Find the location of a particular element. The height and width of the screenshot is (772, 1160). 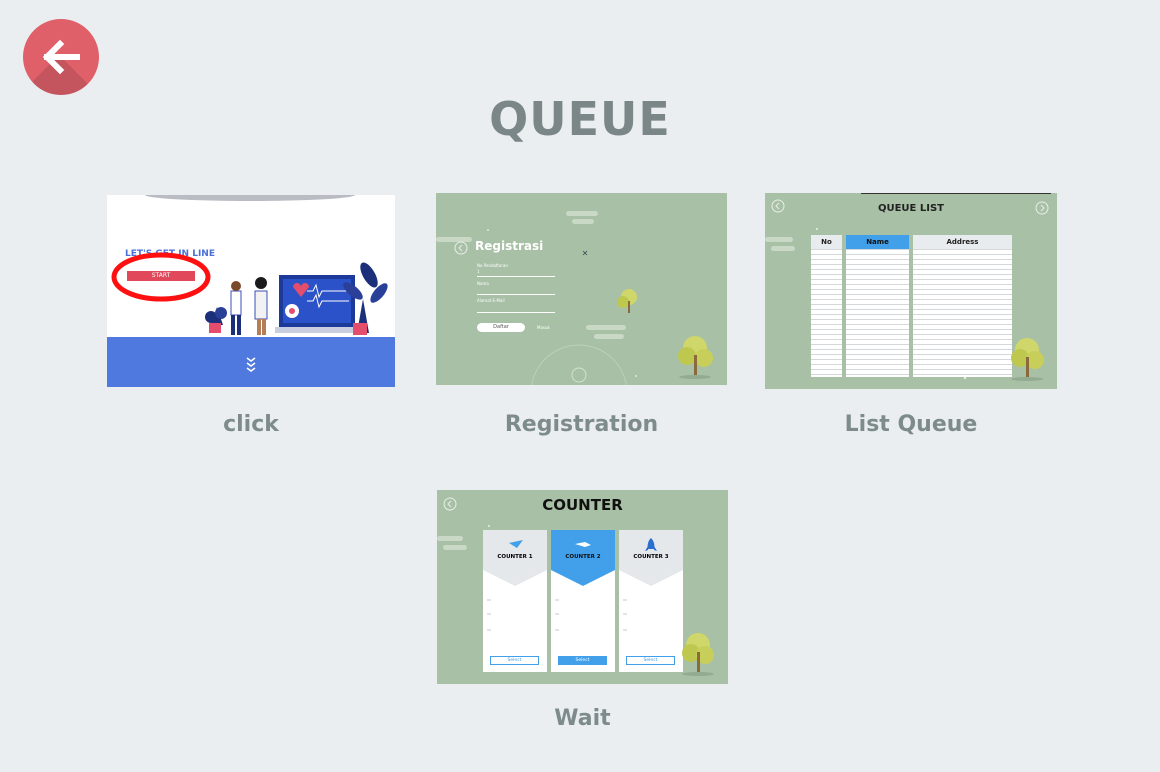

list-queue-thumbnail: QUEUE LIST No Name Address is located at coordinates (911, 291).